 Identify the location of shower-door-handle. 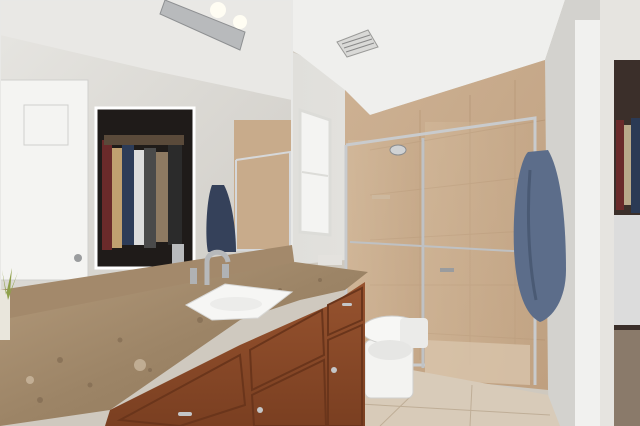
(447, 270).